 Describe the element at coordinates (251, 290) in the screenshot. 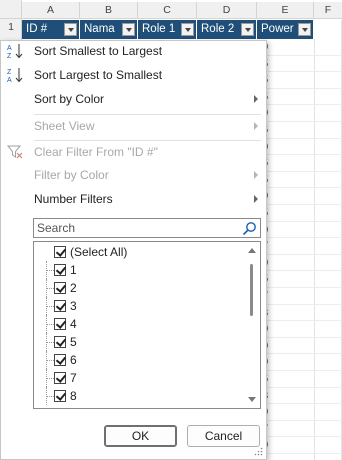

I see `scroll-thumb` at that location.